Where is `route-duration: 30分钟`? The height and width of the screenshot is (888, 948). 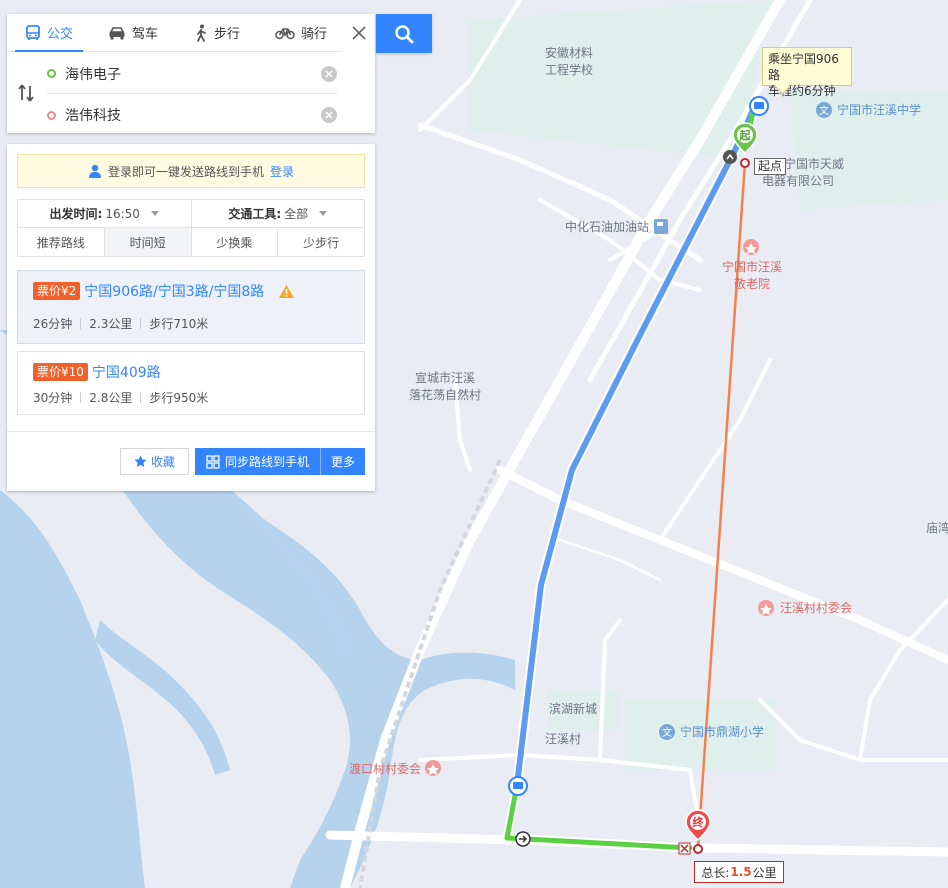
route-duration: 30分钟 is located at coordinates (53, 398).